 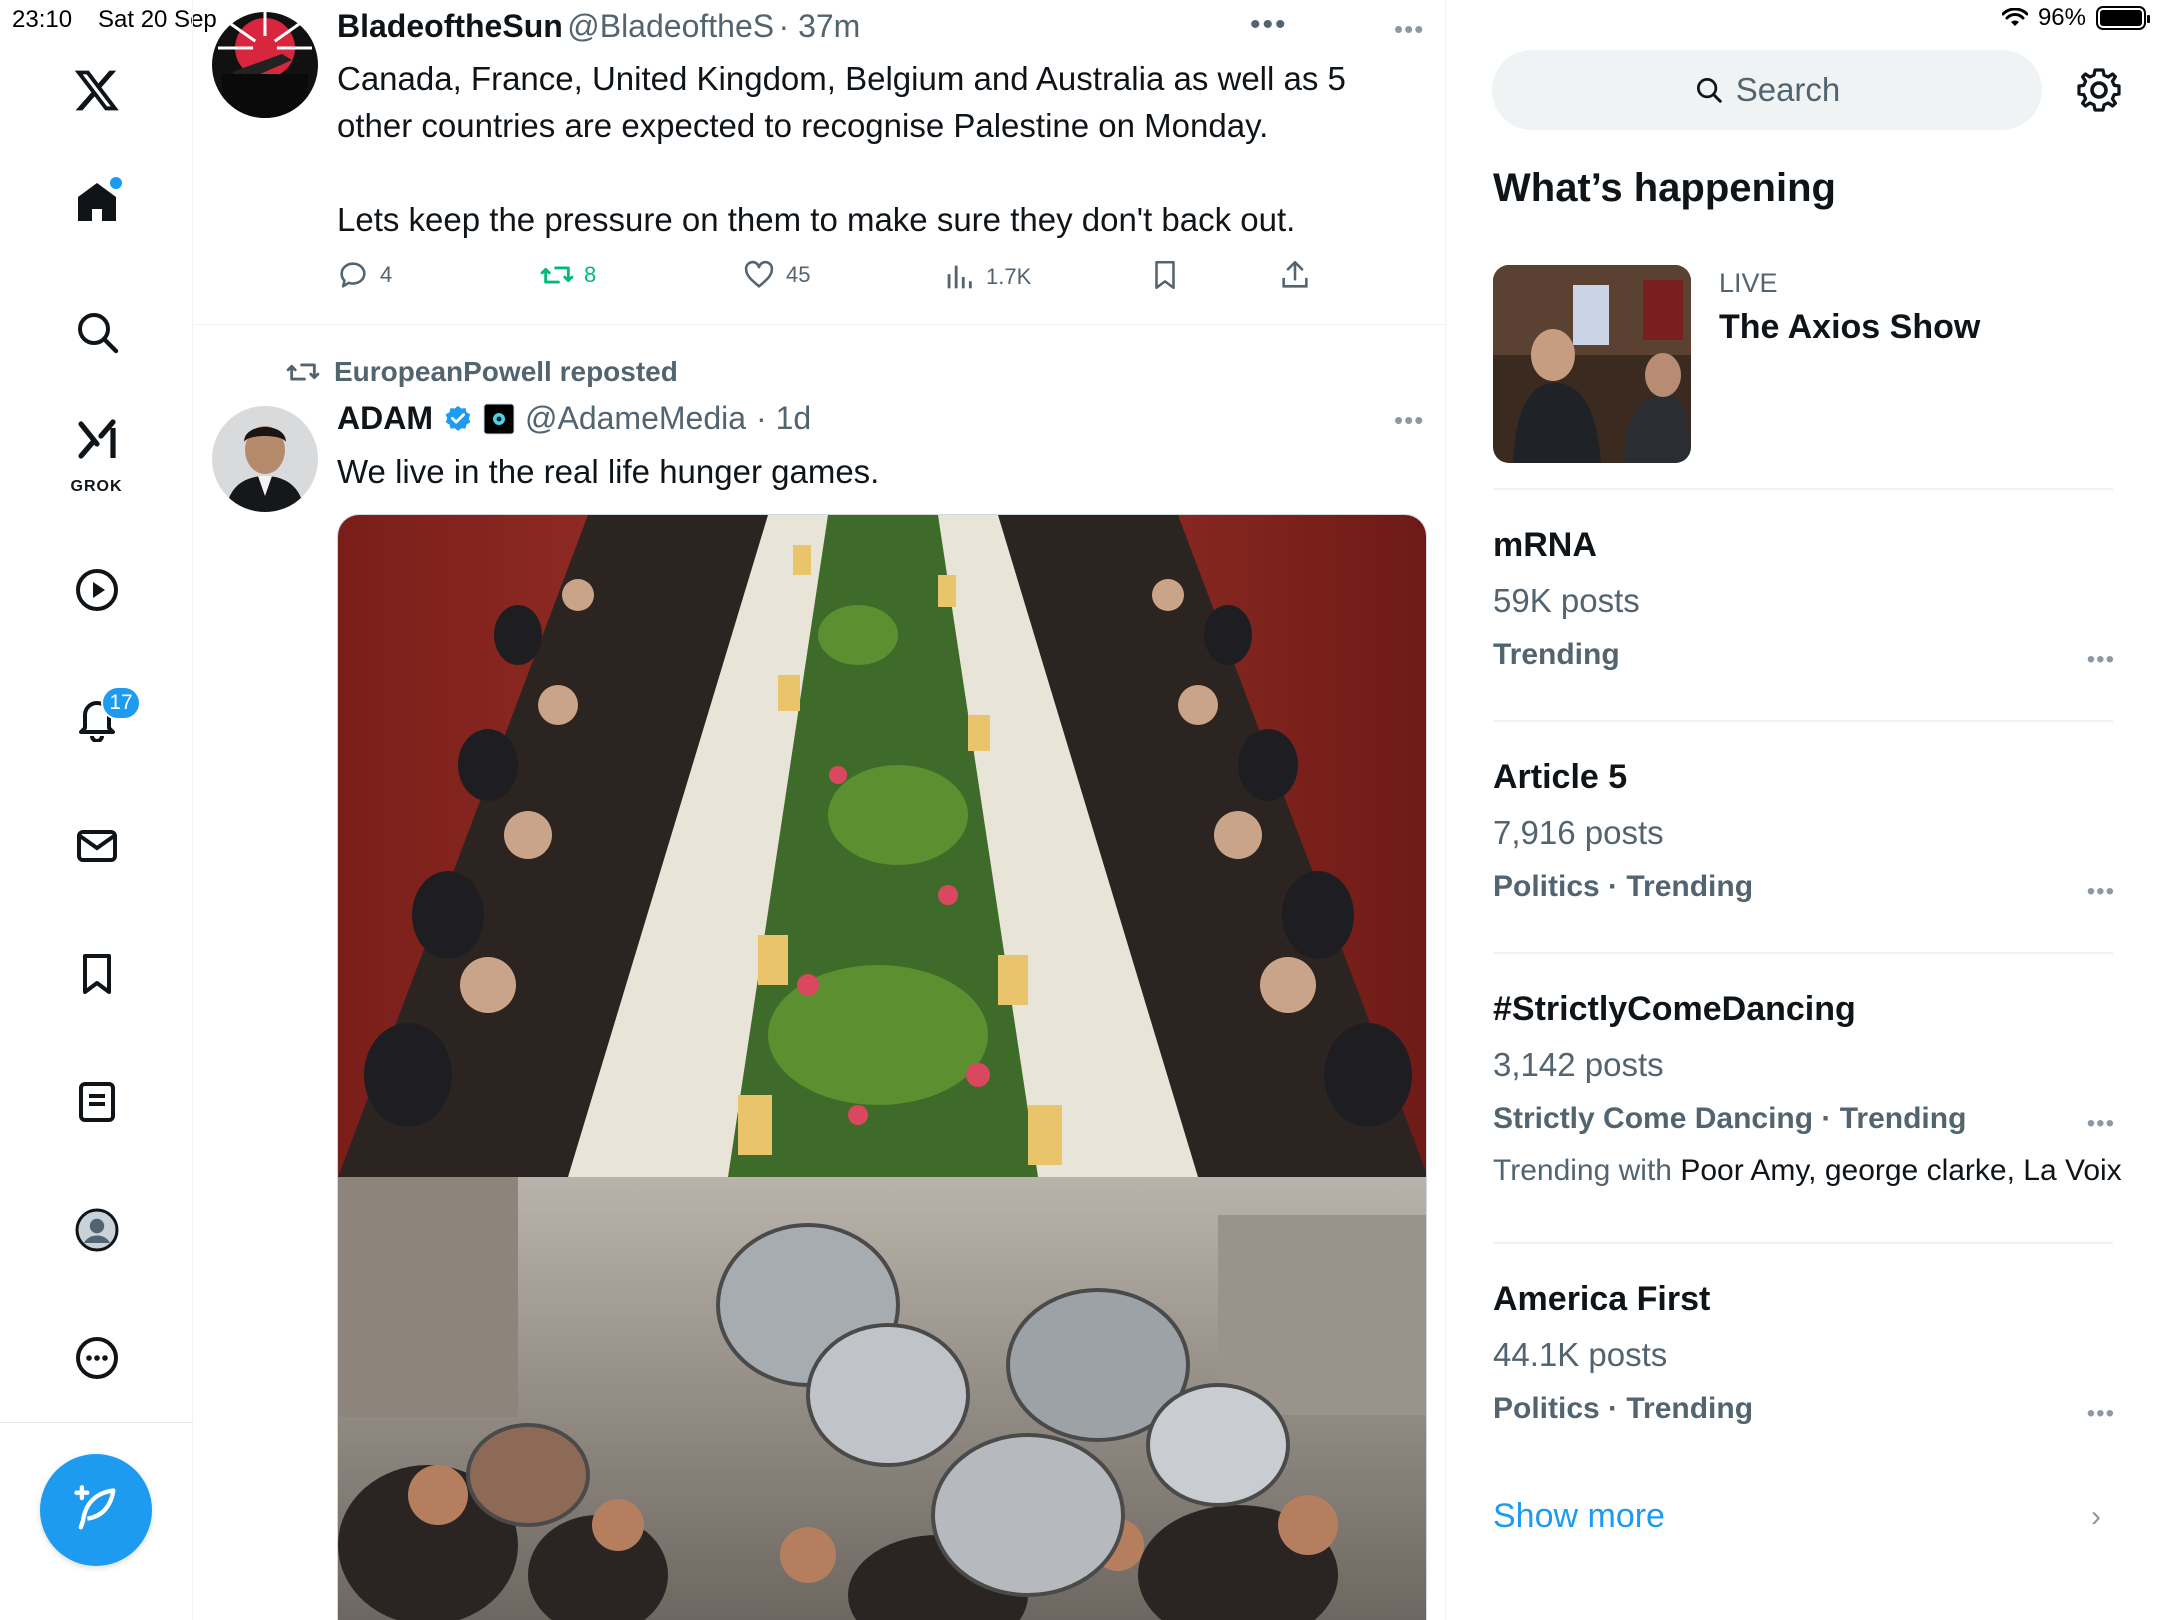 I want to click on tweet2-time: · 1d, so click(x=784, y=418).